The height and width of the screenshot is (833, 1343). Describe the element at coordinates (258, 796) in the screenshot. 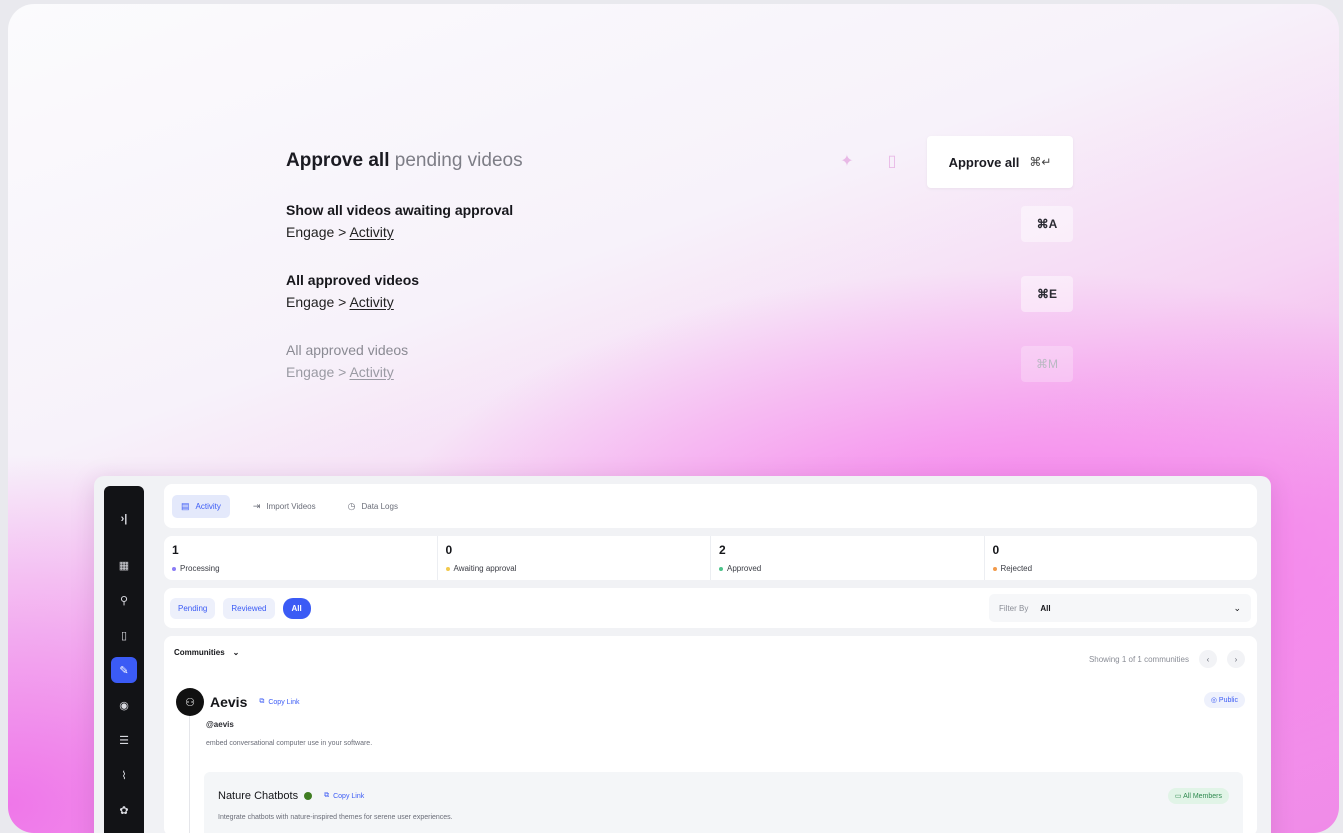

I see `sub-community-name: Nature Chatbots` at that location.